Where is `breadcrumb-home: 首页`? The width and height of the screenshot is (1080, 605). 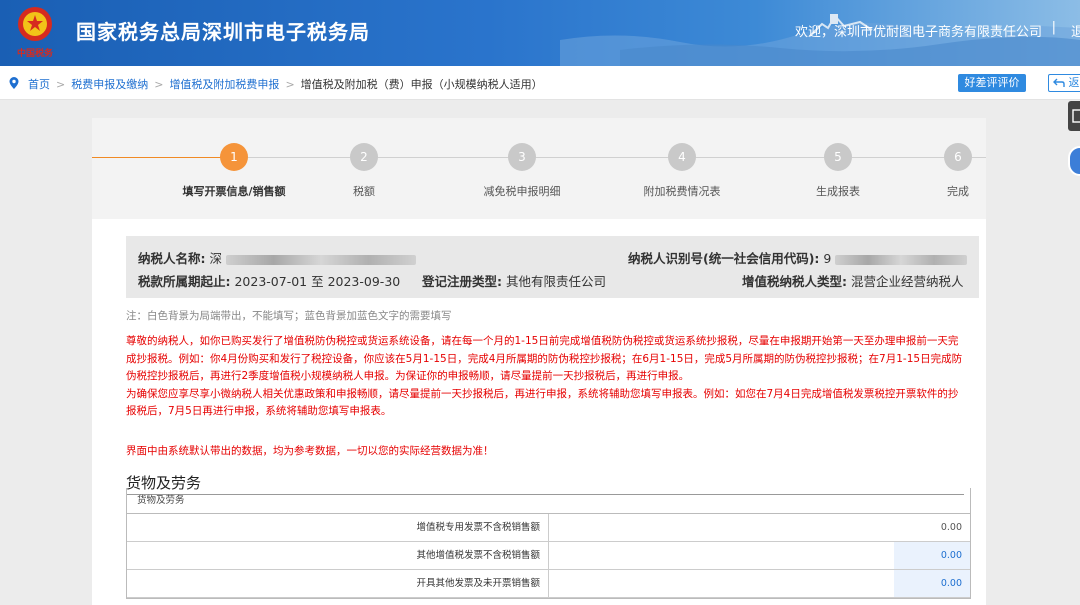 breadcrumb-home: 首页 is located at coordinates (39, 84).